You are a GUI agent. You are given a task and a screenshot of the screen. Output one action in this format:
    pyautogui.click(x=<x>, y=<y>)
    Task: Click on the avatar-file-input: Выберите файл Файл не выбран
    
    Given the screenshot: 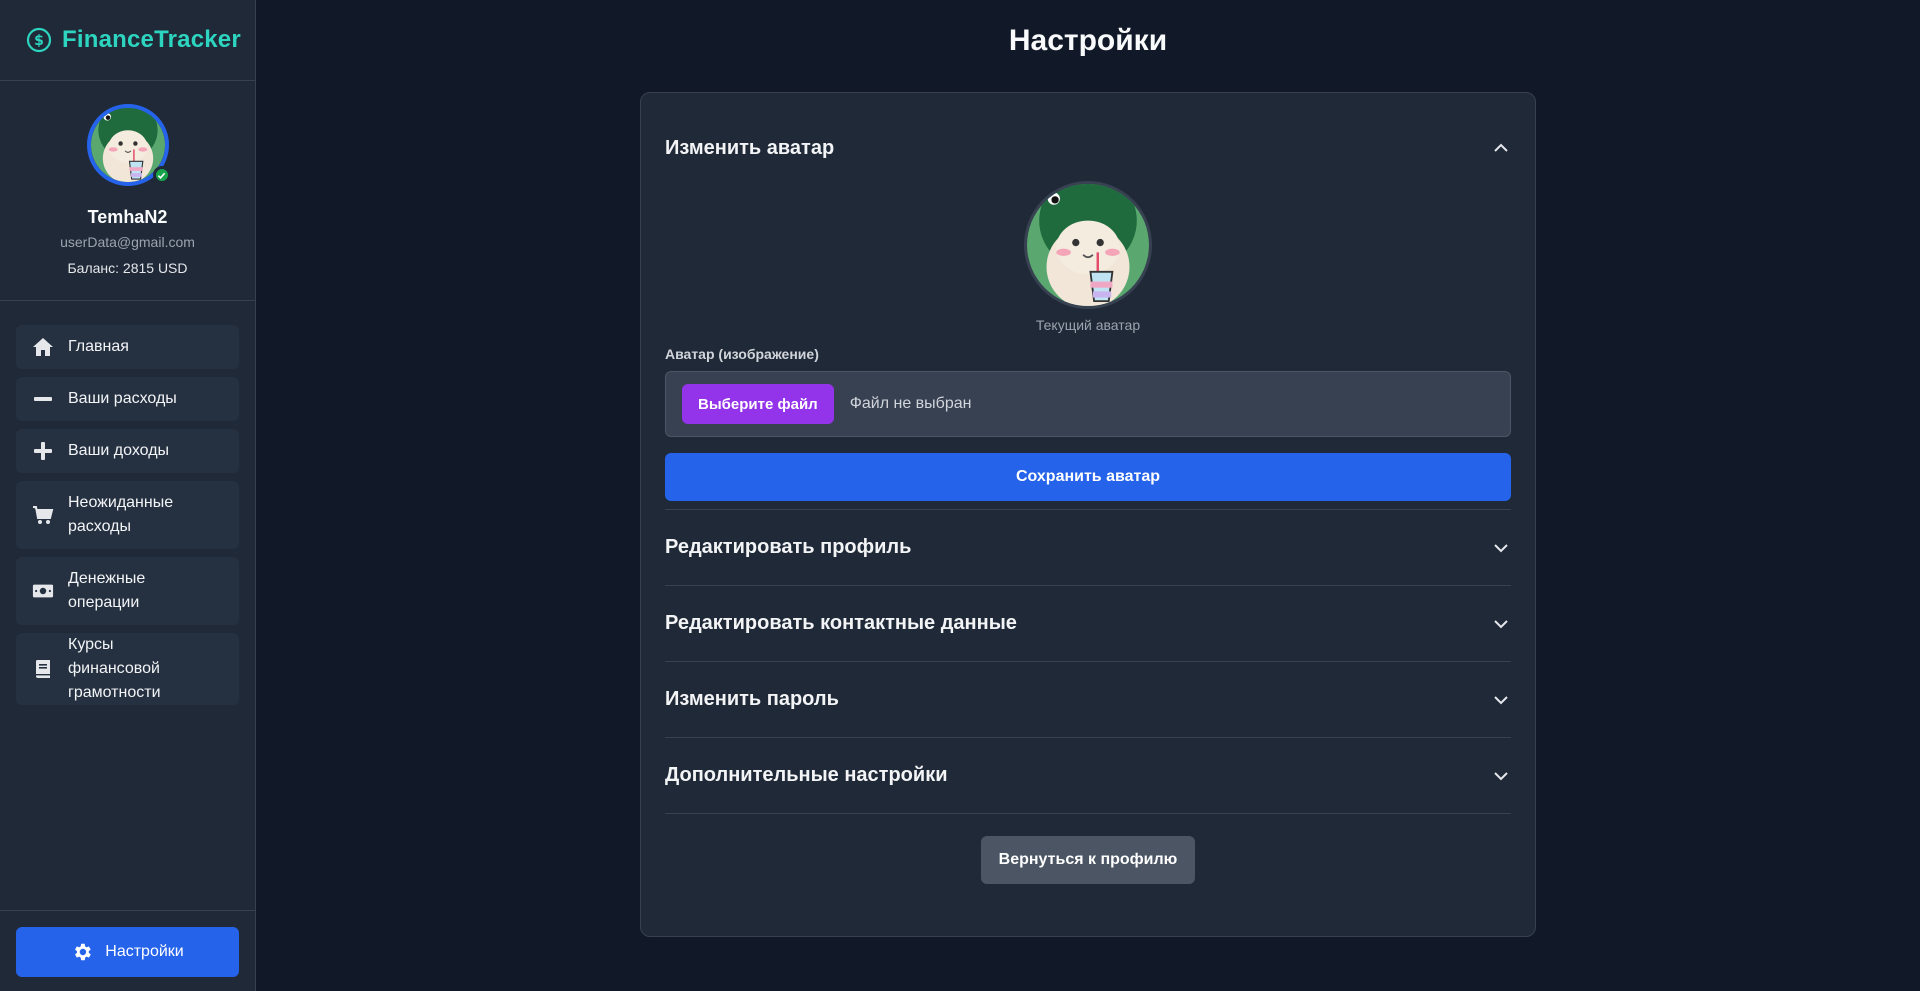 What is the action you would take?
    pyautogui.click(x=1088, y=404)
    